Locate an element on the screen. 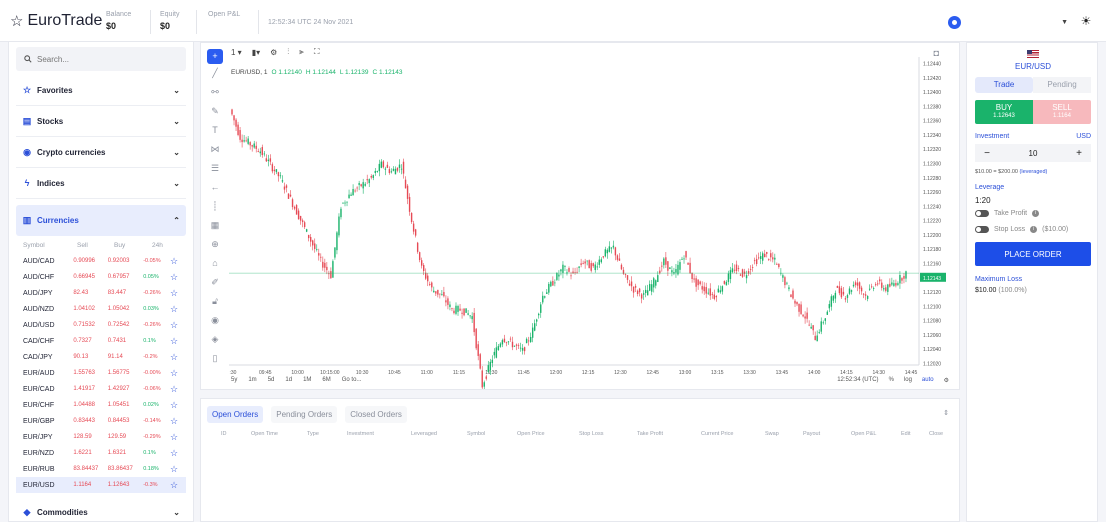 Image resolution: width=1106 pixels, height=522 pixels. percent-toggle: % is located at coordinates (891, 380).